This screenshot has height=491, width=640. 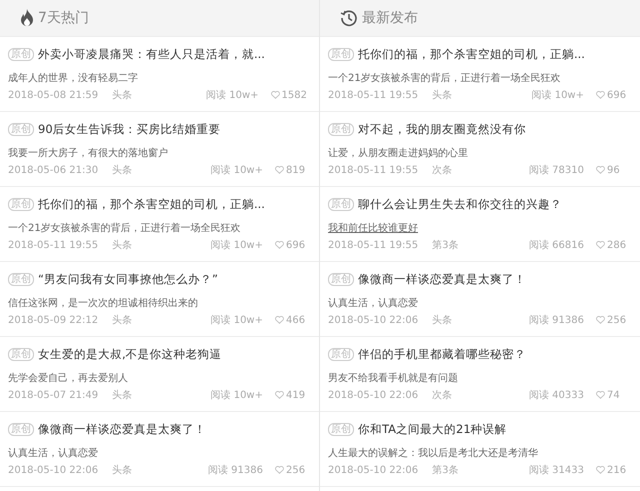 What do you see at coordinates (616, 245) in the screenshot?
I see `like-count: 286` at bounding box center [616, 245].